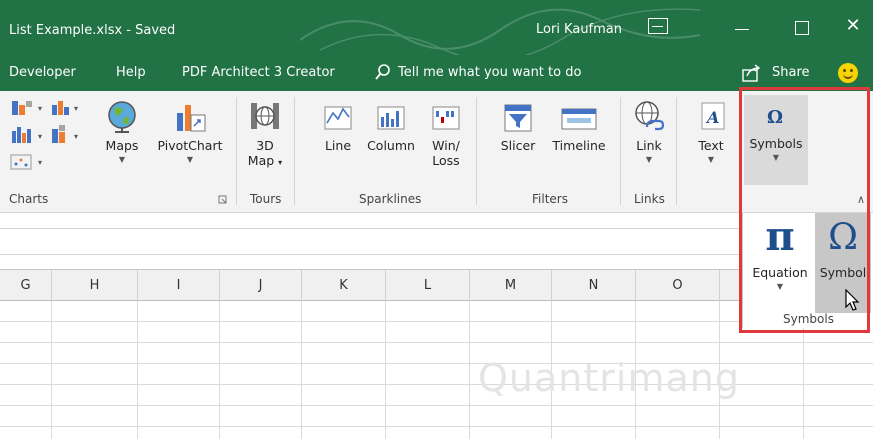 Image resolution: width=873 pixels, height=439 pixels. Describe the element at coordinates (579, 119) in the screenshot. I see `timeline-icon` at that location.